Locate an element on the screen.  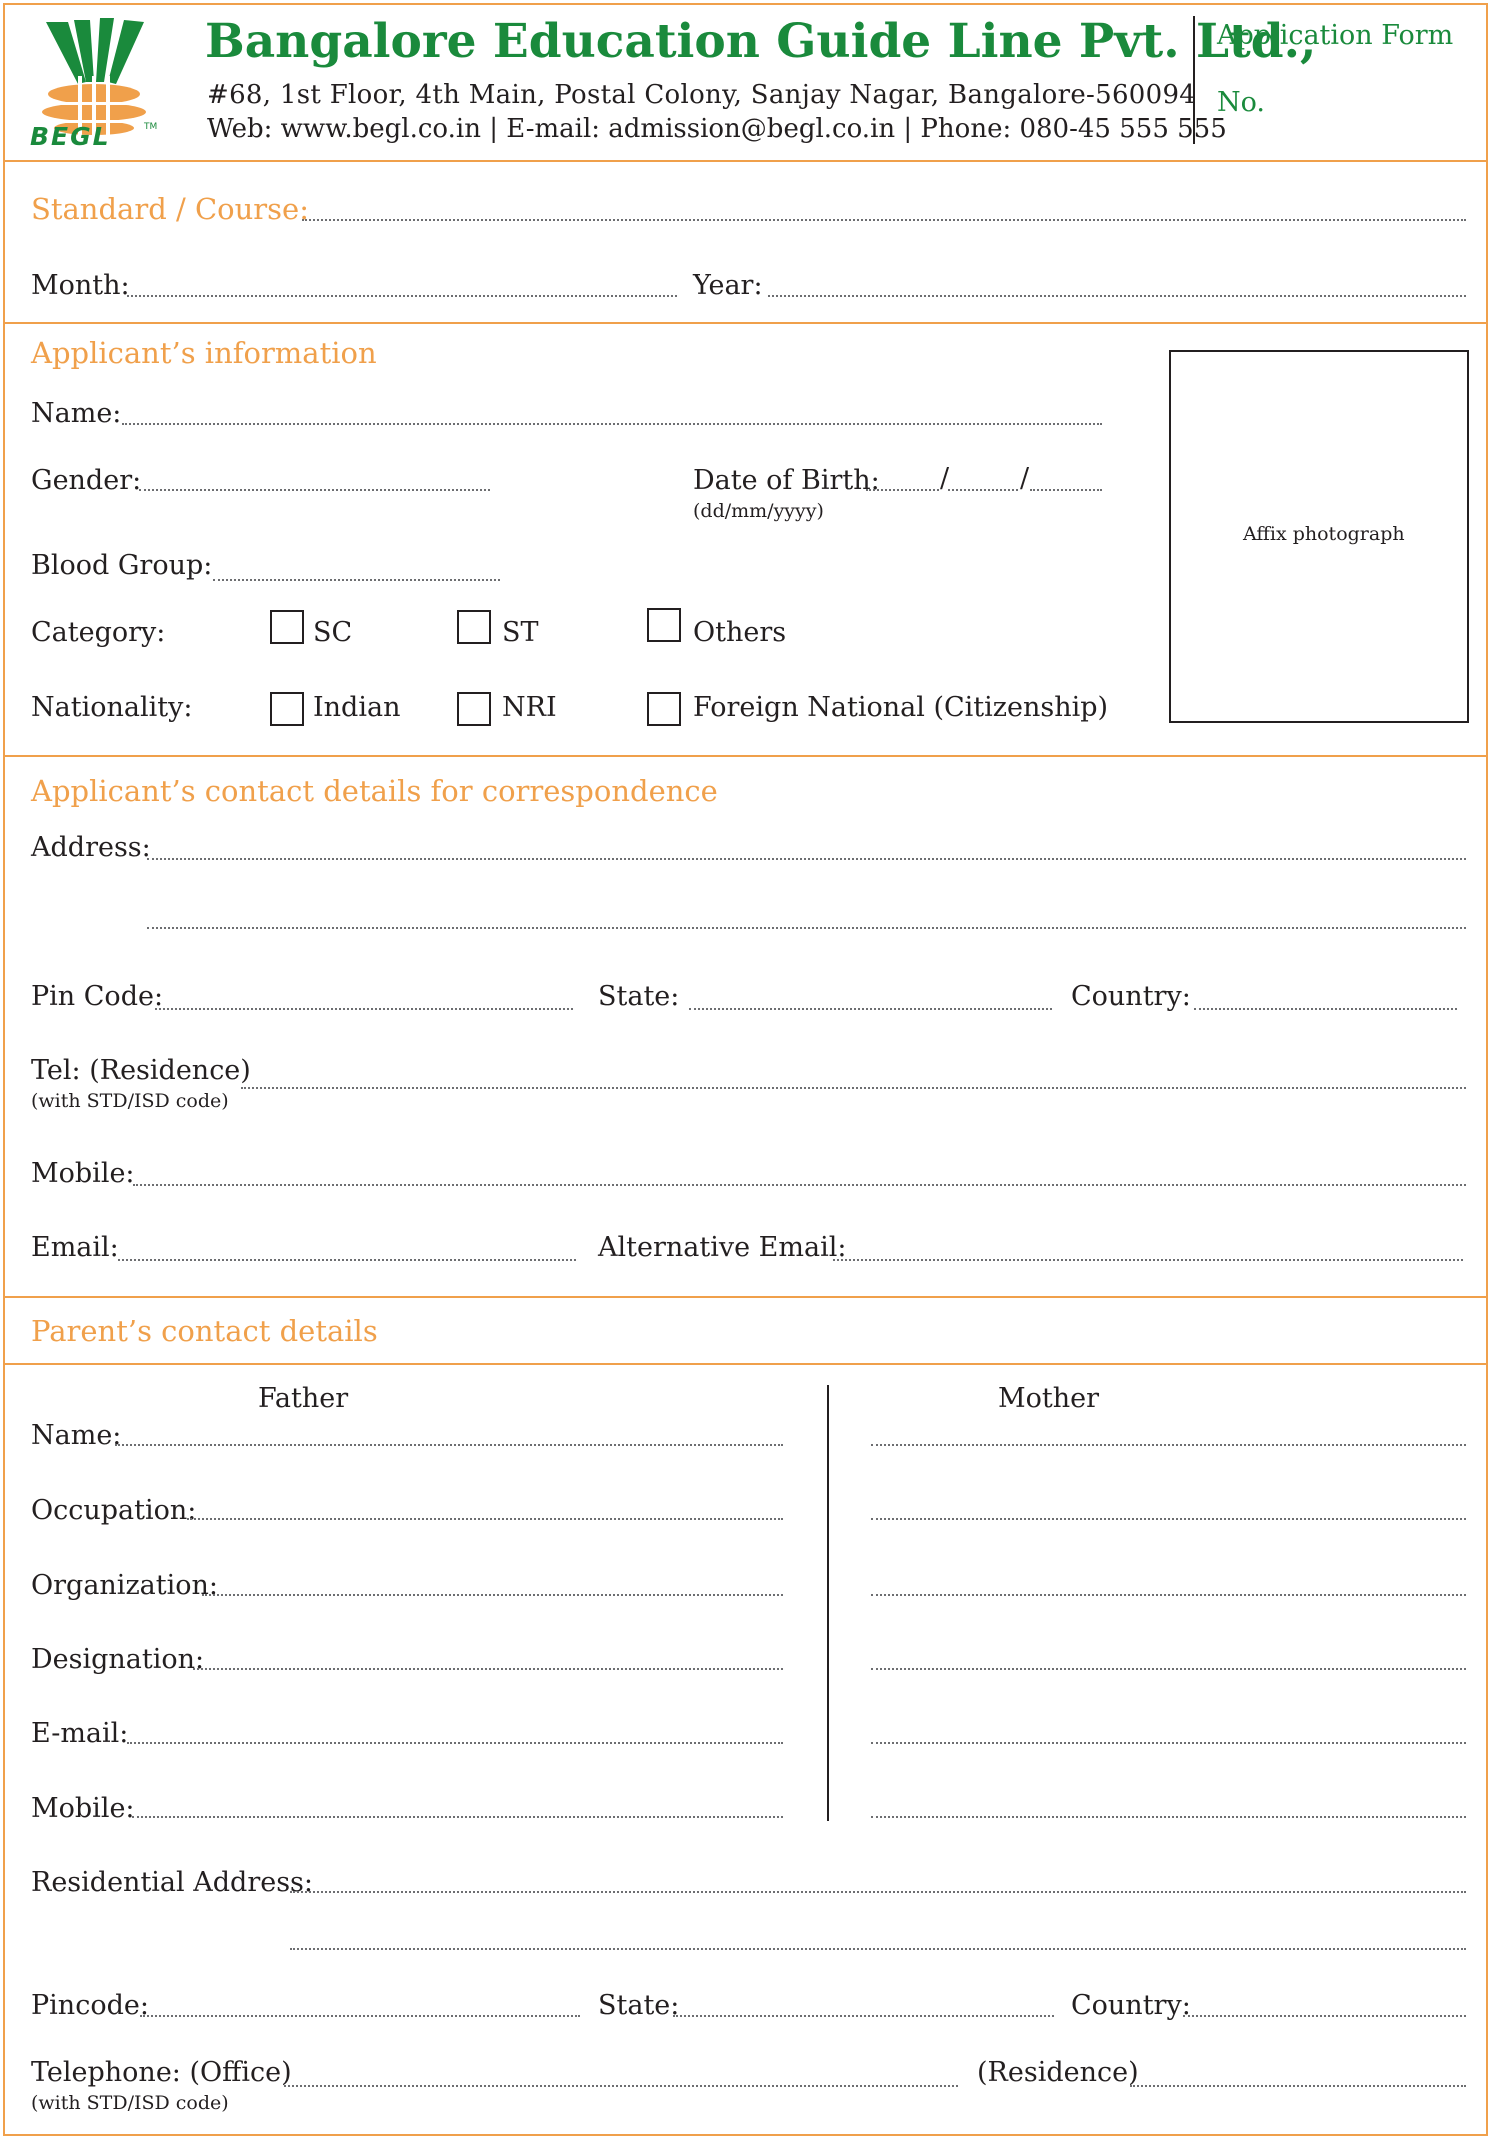
mother-designation-field is located at coordinates (1168, 1669).